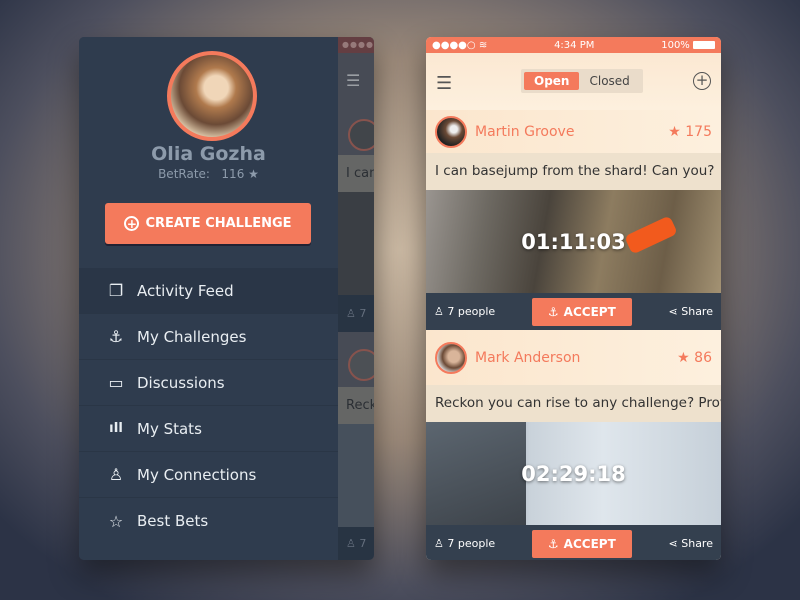 This screenshot has width=800, height=600. I want to click on signal-icon: ●●●●○ ≋, so click(460, 45).